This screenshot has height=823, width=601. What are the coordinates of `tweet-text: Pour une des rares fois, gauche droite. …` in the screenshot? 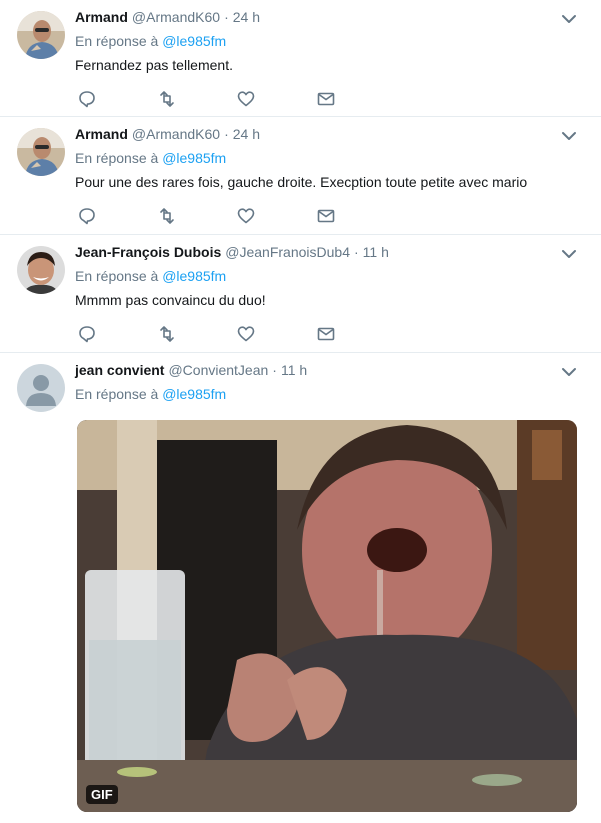 It's located at (301, 182).